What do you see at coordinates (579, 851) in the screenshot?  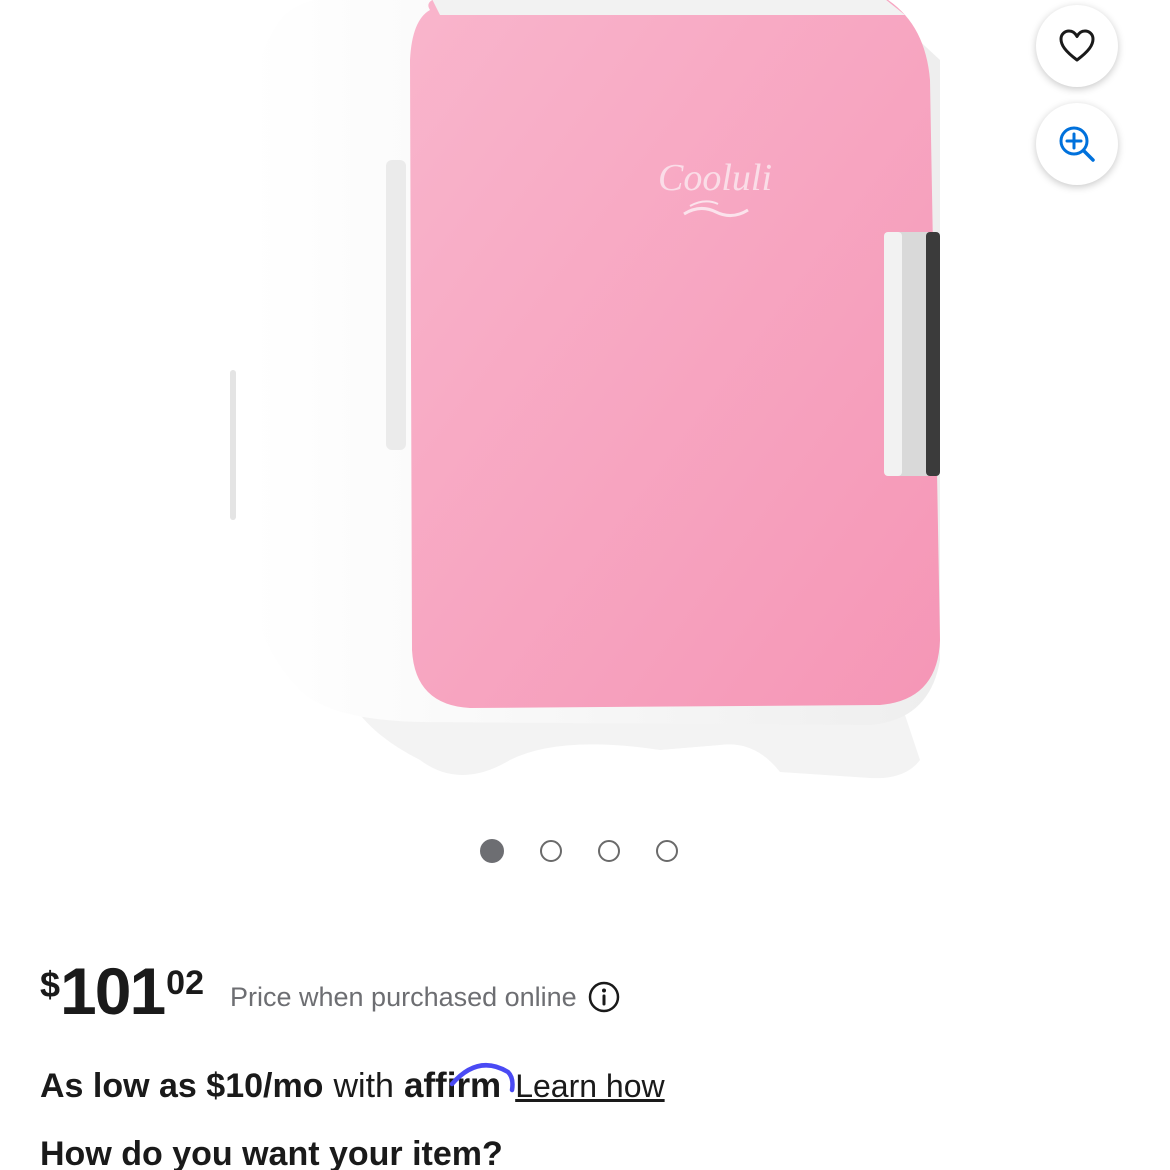 I see `carousel-indicators` at bounding box center [579, 851].